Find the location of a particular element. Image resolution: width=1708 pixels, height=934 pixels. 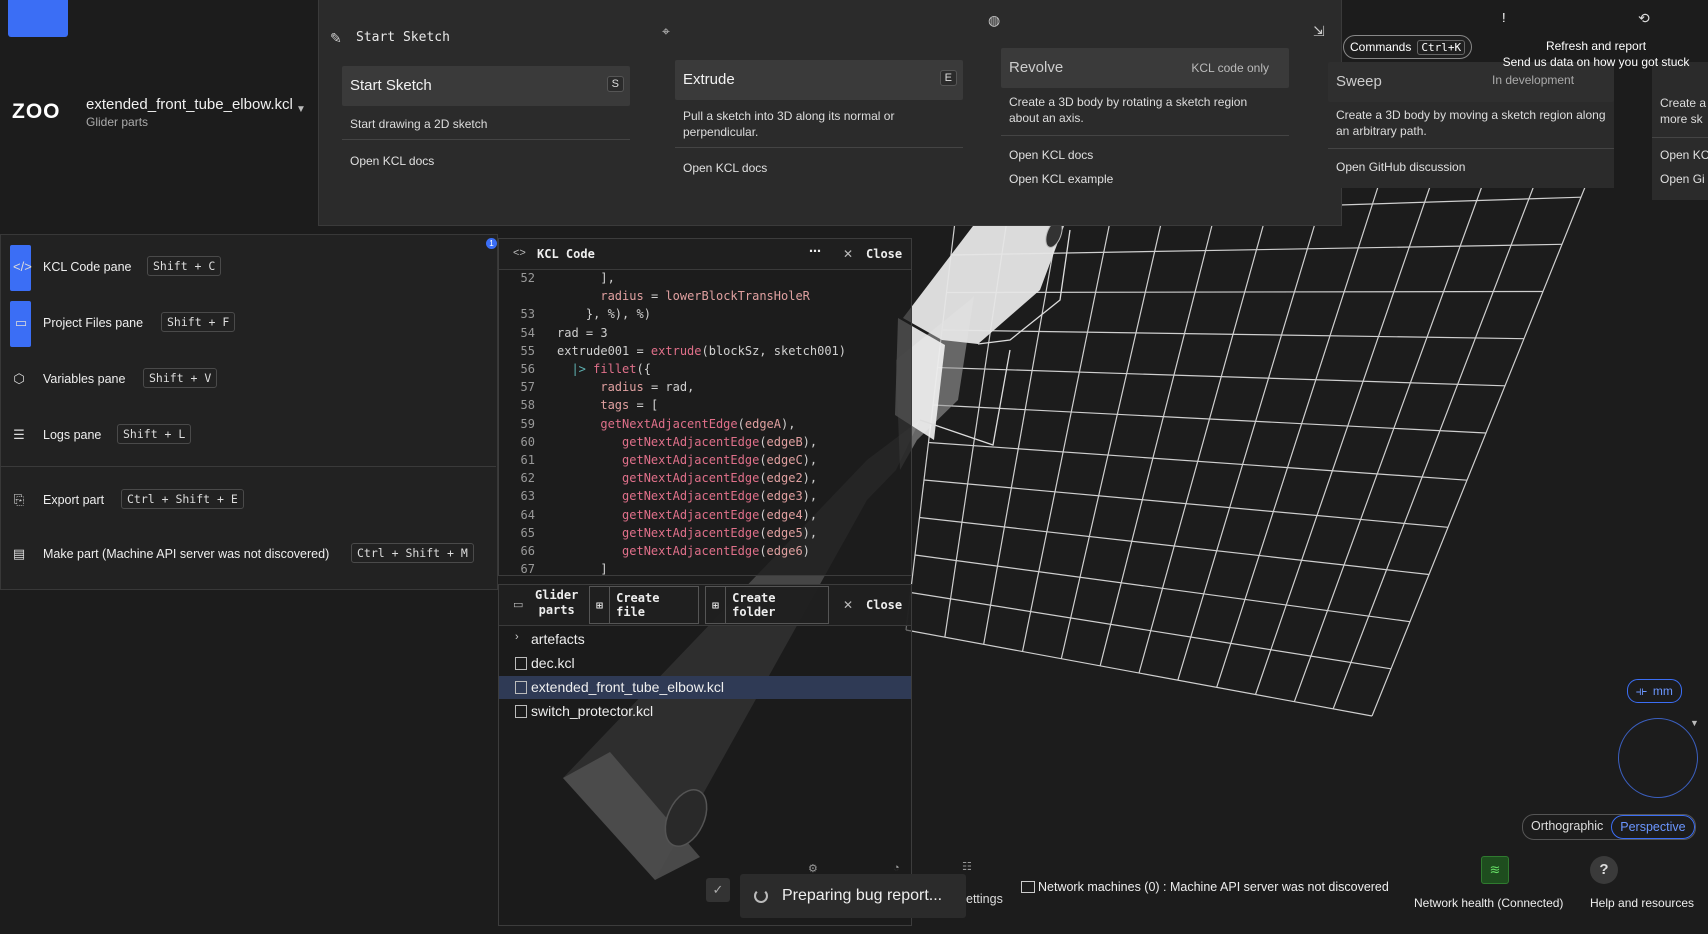

pencil-icon: ✎ is located at coordinates (336, 38).